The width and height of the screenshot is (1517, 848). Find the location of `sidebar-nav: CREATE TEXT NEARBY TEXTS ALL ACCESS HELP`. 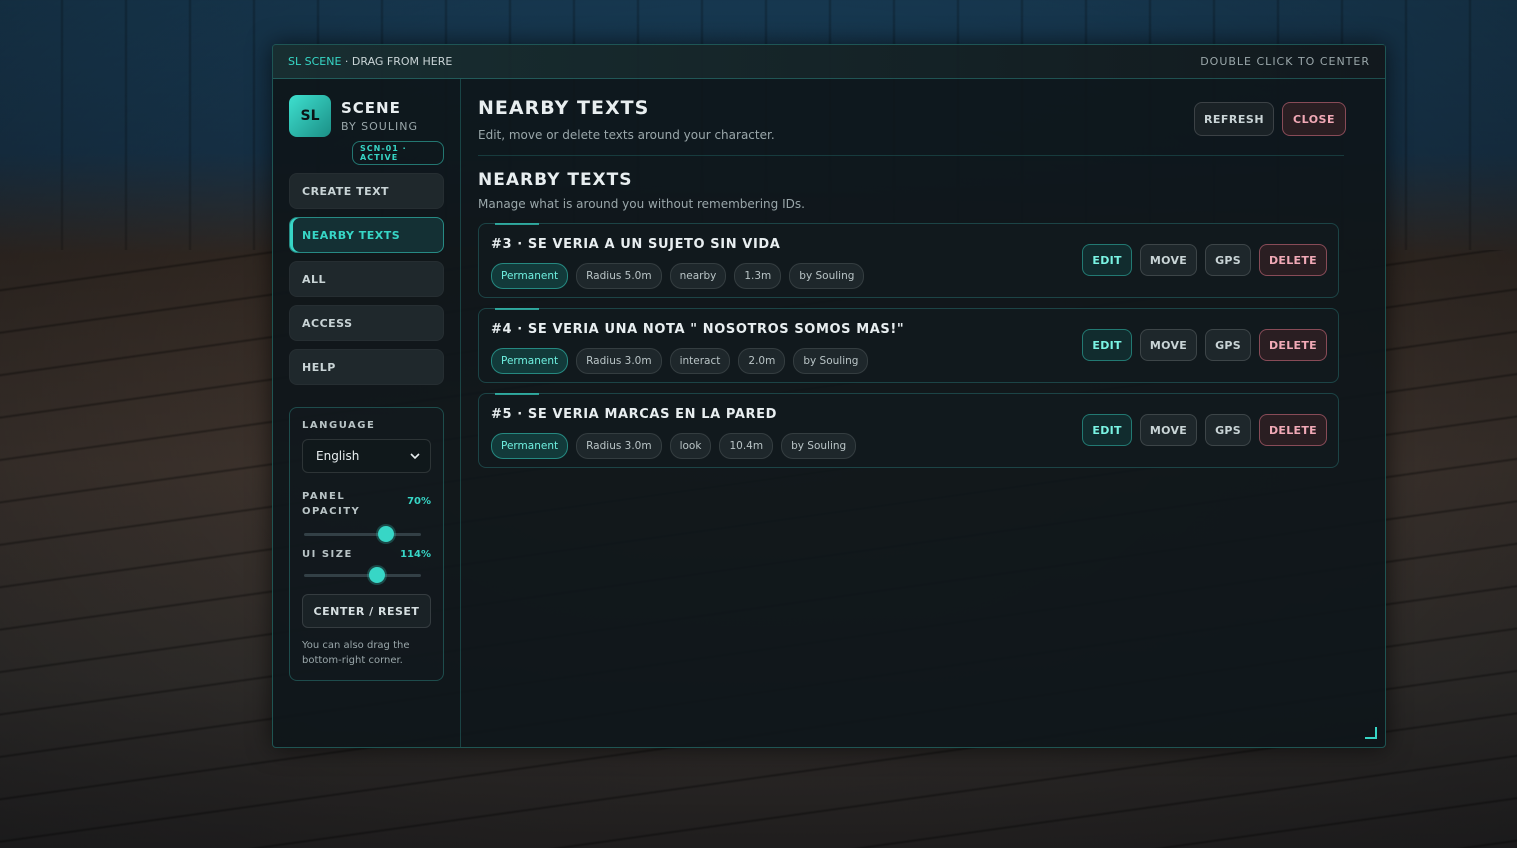

sidebar-nav: CREATE TEXT NEARBY TEXTS ALL ACCESS HELP is located at coordinates (366, 279).